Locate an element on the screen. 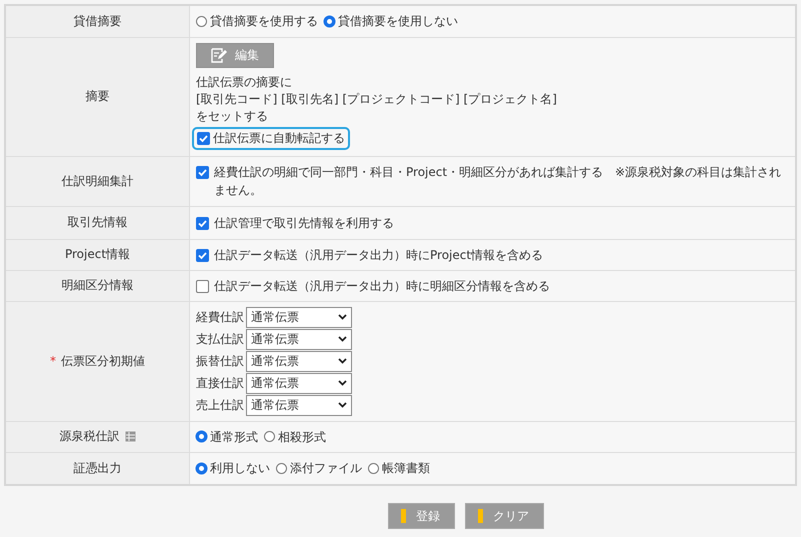 This screenshot has height=537, width=801. field-label: 源泉税仕訳 is located at coordinates (90, 436).